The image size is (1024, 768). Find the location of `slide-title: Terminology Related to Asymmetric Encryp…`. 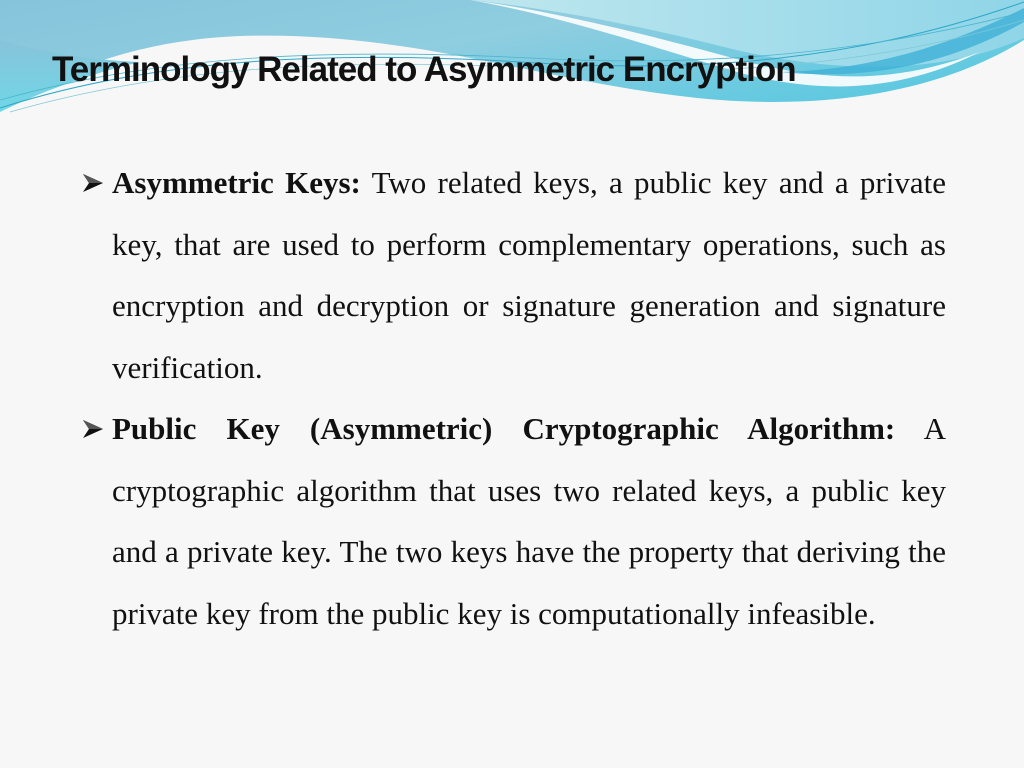

slide-title: Terminology Related to Asymmetric Encryp… is located at coordinates (424, 69).